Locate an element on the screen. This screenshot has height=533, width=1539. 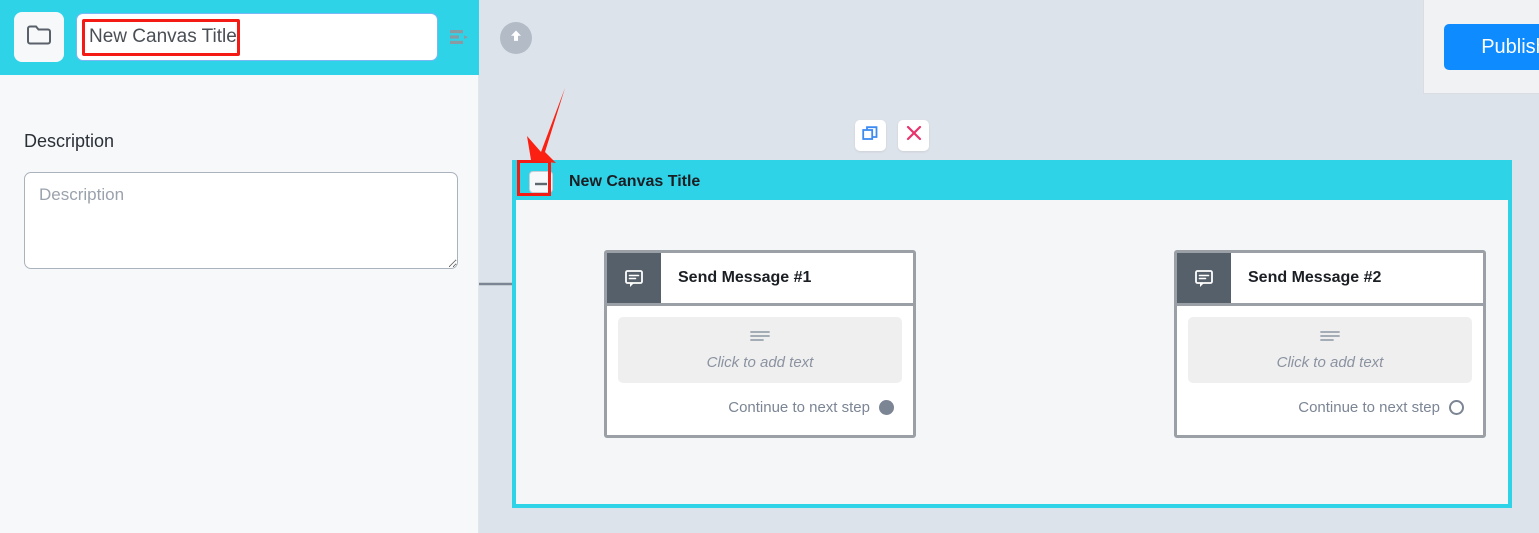
duplicate-button is located at coordinates (870, 135).